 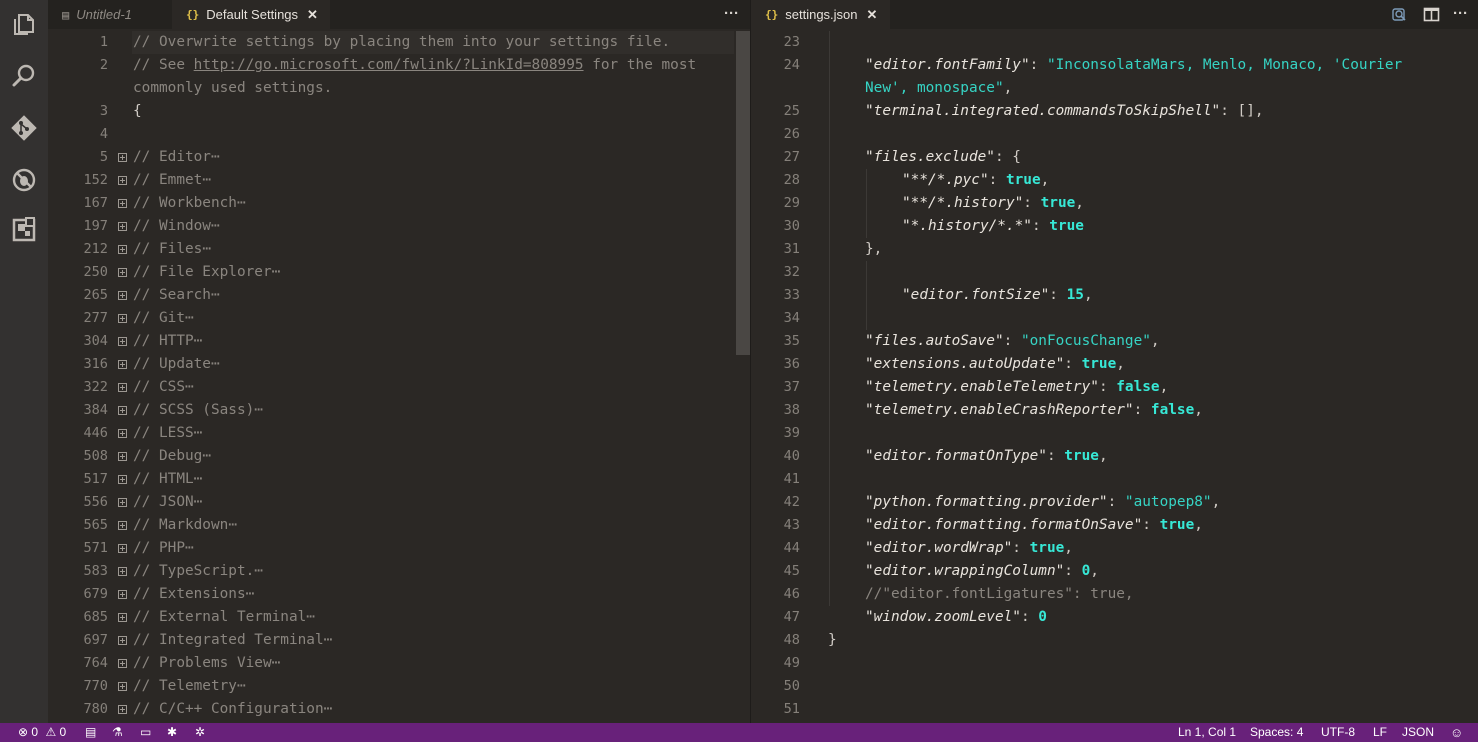 What do you see at coordinates (832, 640) in the screenshot?
I see `json-punctuation: }` at bounding box center [832, 640].